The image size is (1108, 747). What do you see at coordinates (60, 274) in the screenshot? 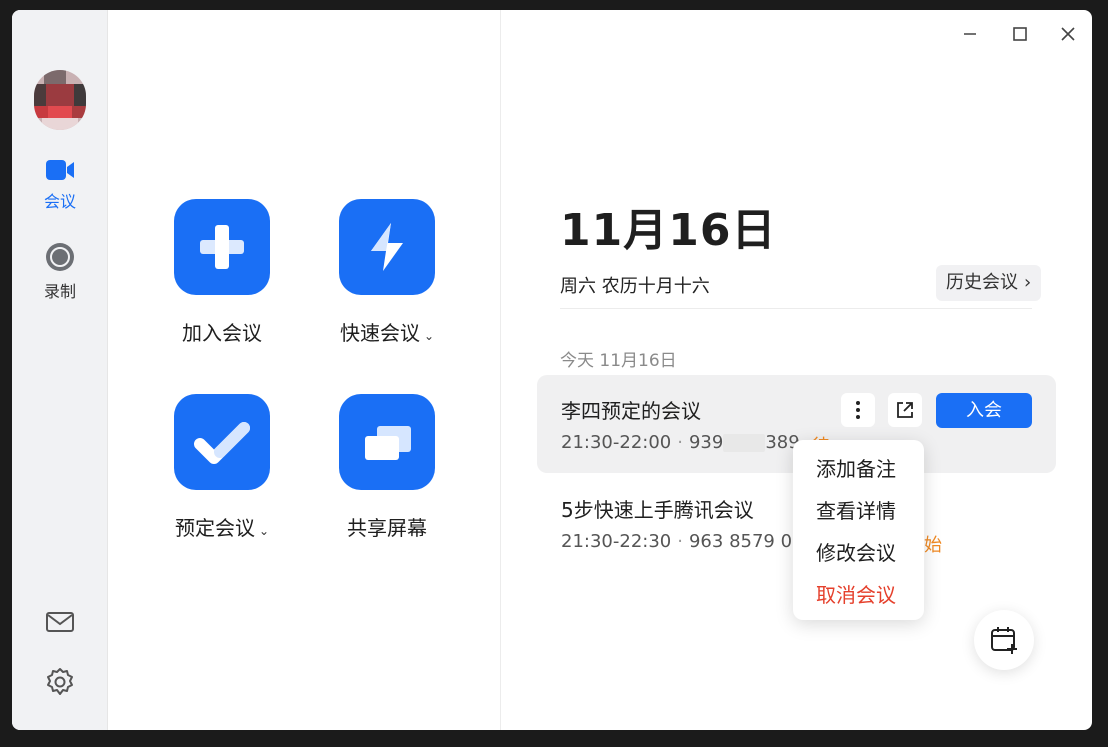
I see `sidebar-item-record: 录制` at bounding box center [60, 274].